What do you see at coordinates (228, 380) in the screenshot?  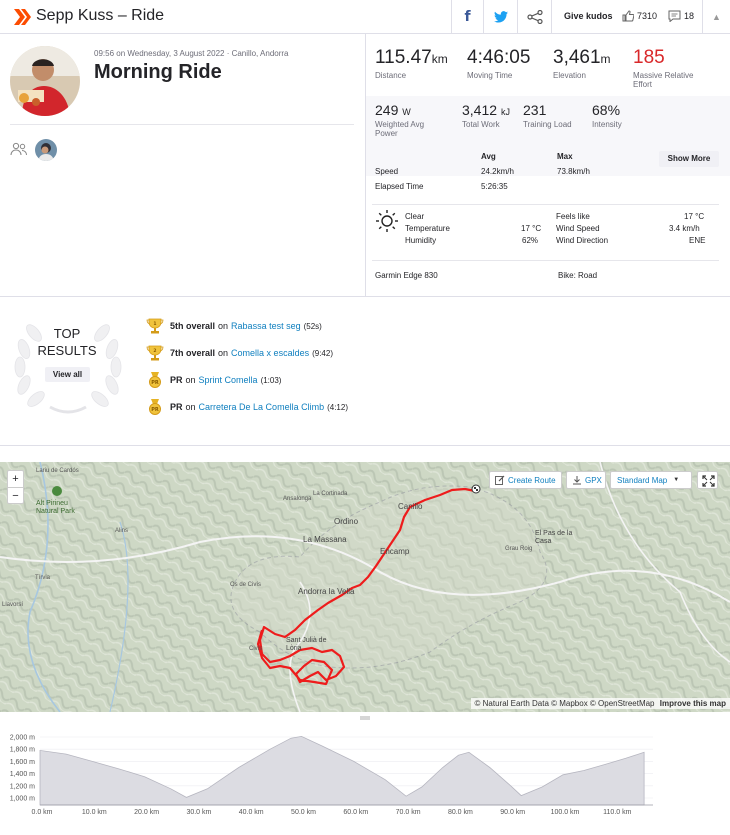 I see `segment-link: Sprint Comella` at bounding box center [228, 380].